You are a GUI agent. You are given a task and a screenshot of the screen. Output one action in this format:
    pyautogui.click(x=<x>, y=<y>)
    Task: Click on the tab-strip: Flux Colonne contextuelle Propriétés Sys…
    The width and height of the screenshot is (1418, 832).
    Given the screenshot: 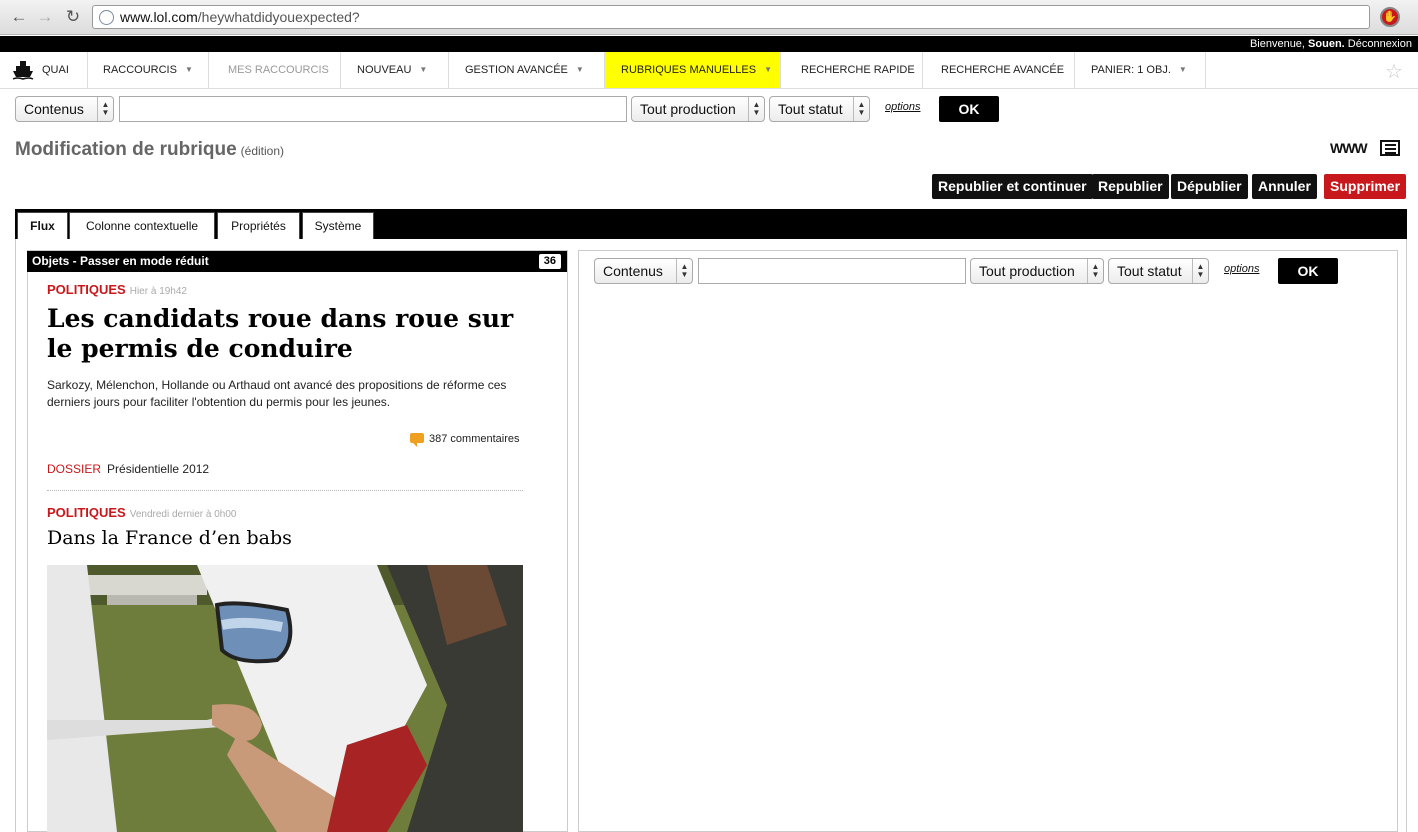 What is the action you would take?
    pyautogui.click(x=711, y=224)
    